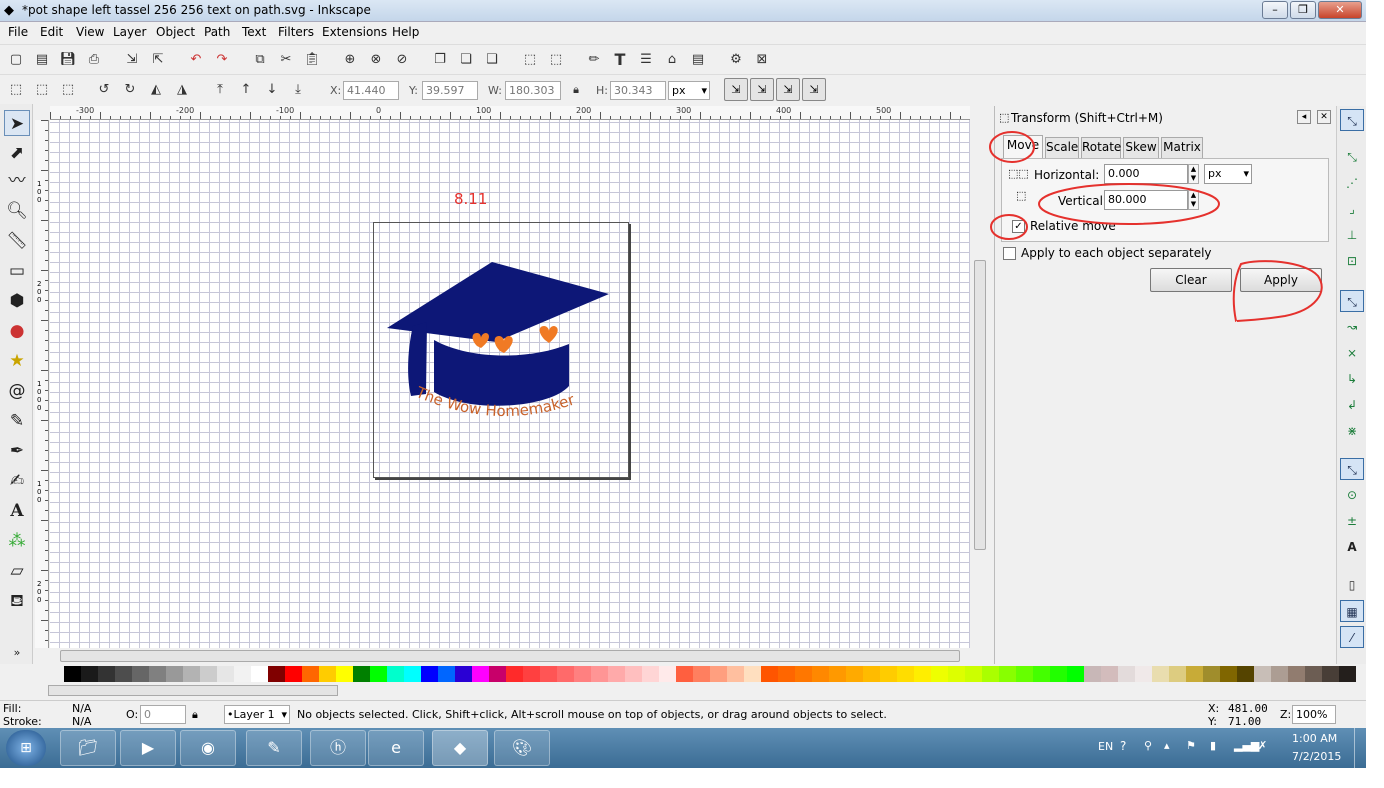 The width and height of the screenshot is (1384, 788). What do you see at coordinates (492, 60) in the screenshot?
I see `unlink-clone-icon: ❑` at bounding box center [492, 60].